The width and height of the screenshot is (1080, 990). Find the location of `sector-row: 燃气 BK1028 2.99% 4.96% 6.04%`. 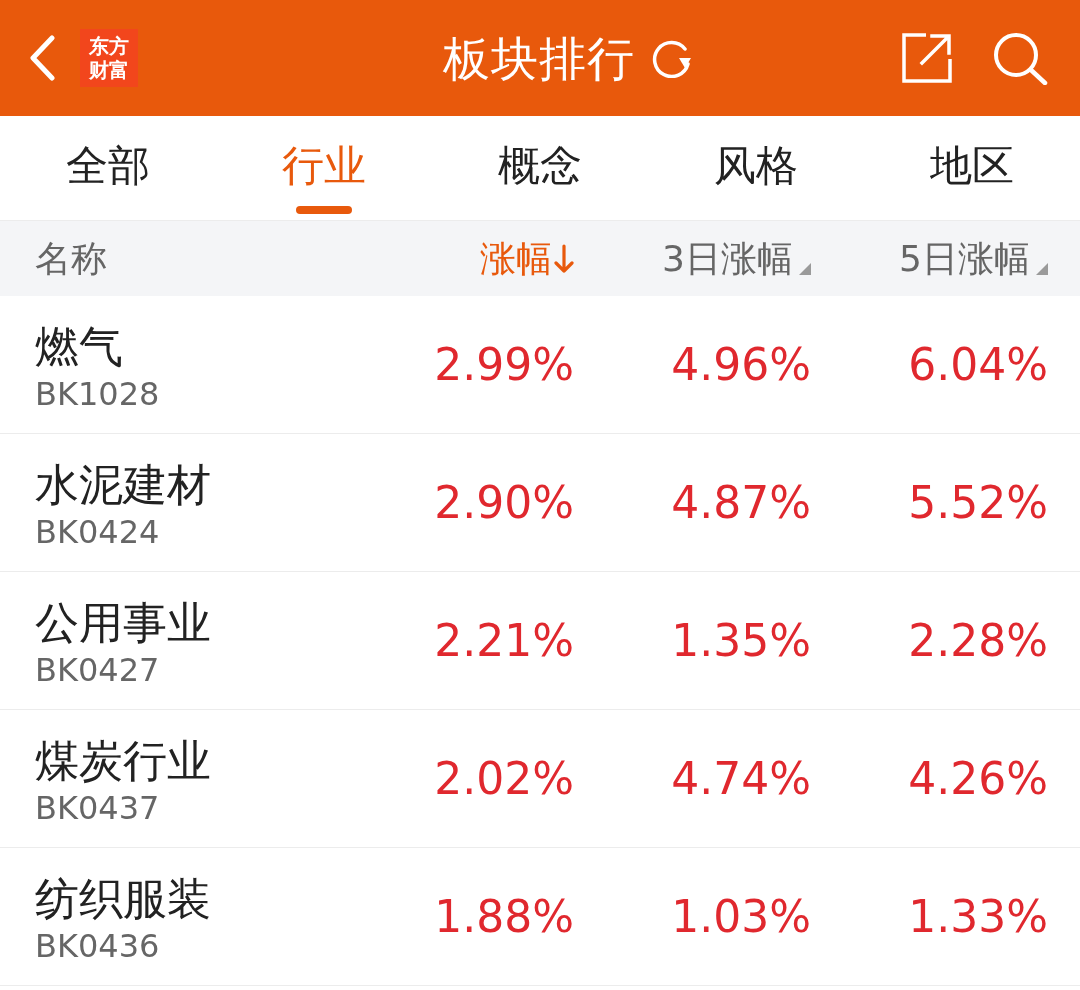

sector-row: 燃气 BK1028 2.99% 4.96% 6.04% is located at coordinates (540, 365).